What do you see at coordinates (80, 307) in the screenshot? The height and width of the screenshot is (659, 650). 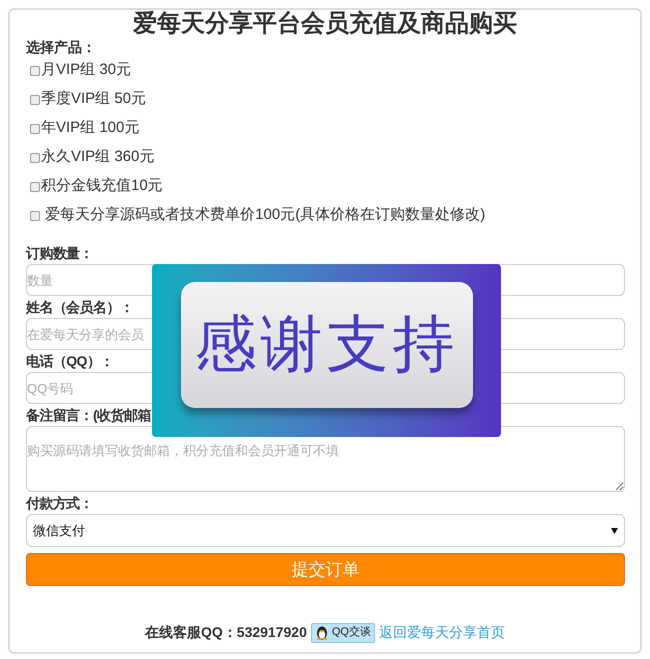 I see `field-label: 姓名（会员名）：` at bounding box center [80, 307].